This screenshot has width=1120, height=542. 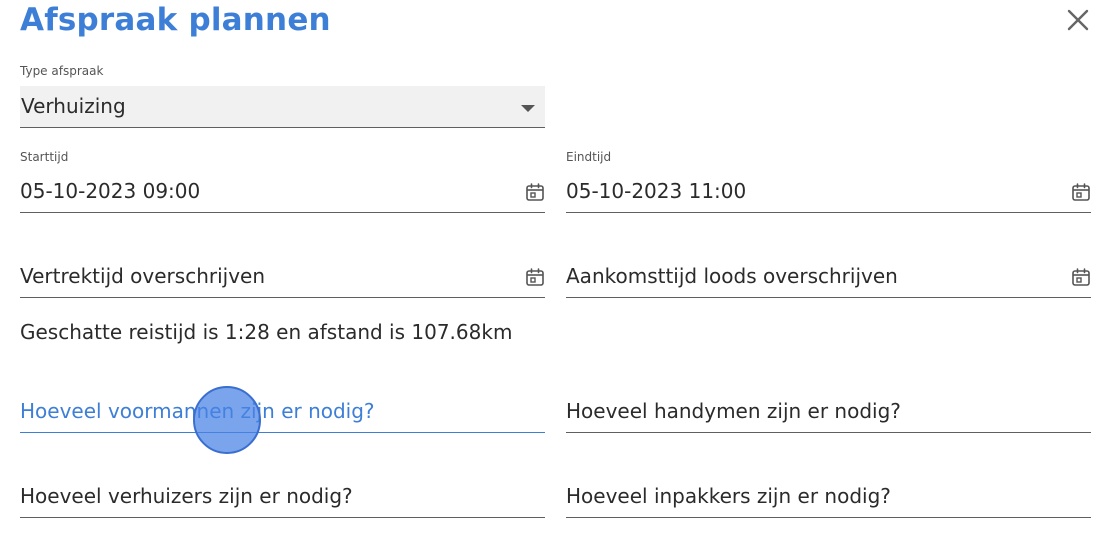 What do you see at coordinates (175, 20) in the screenshot?
I see `dialog-title: Afspraak plannen` at bounding box center [175, 20].